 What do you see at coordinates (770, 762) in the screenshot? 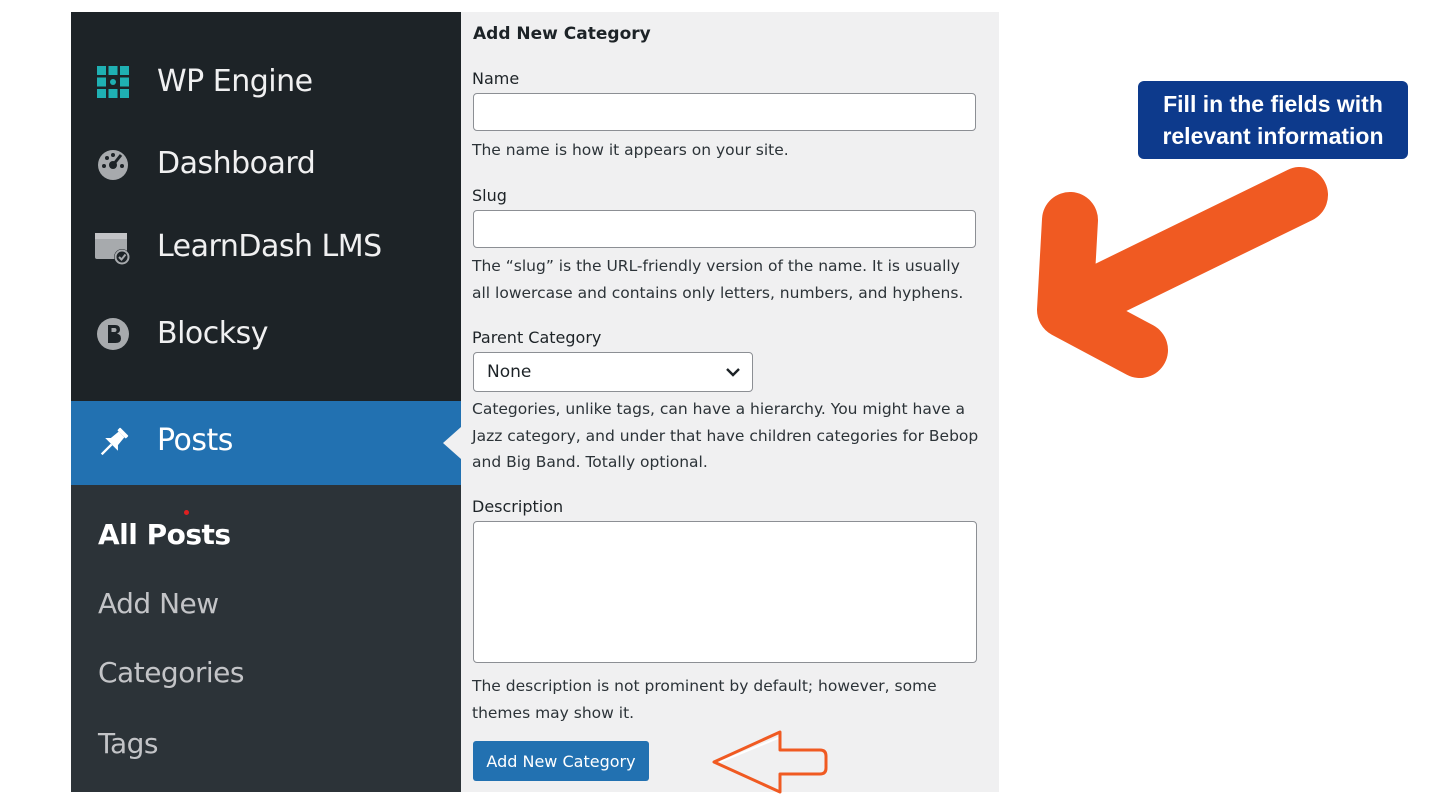
I see `outline-pointer-arrow-icon` at bounding box center [770, 762].